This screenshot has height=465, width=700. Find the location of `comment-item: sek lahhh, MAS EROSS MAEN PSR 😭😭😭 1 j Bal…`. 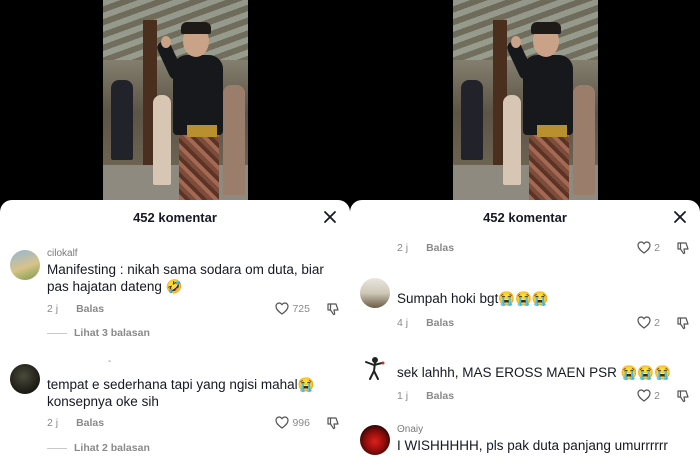

comment-item: sek lahhh, MAS EROSS MAEN PSR 😭😭😭 1 j Bal… is located at coordinates (525, 379).